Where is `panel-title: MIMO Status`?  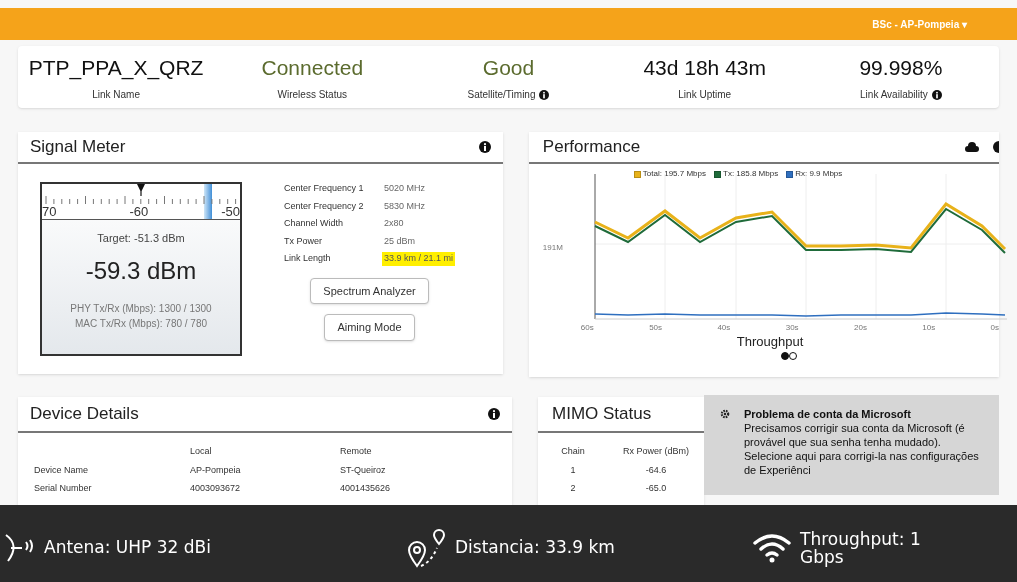
panel-title: MIMO Status is located at coordinates (602, 414).